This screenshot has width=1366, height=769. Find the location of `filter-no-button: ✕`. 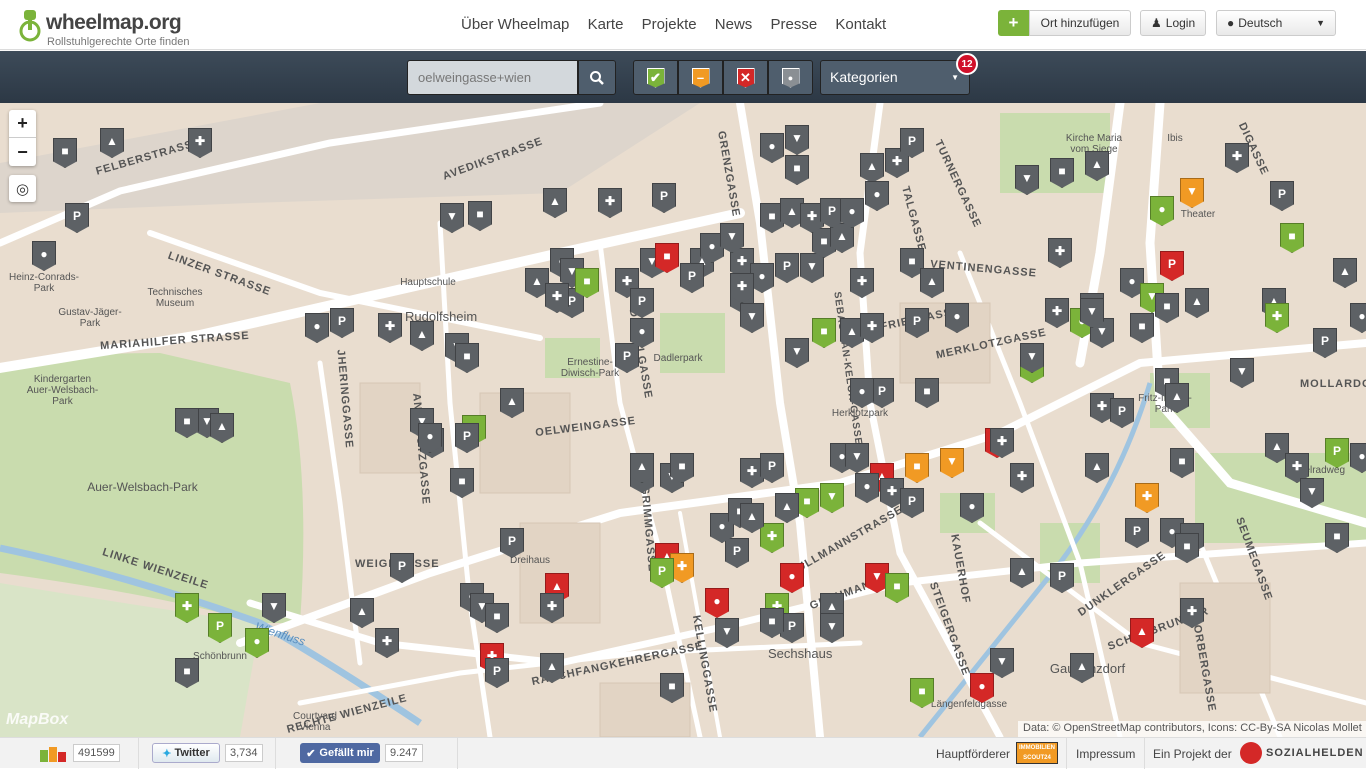

filter-no-button: ✕ is located at coordinates (745, 77).